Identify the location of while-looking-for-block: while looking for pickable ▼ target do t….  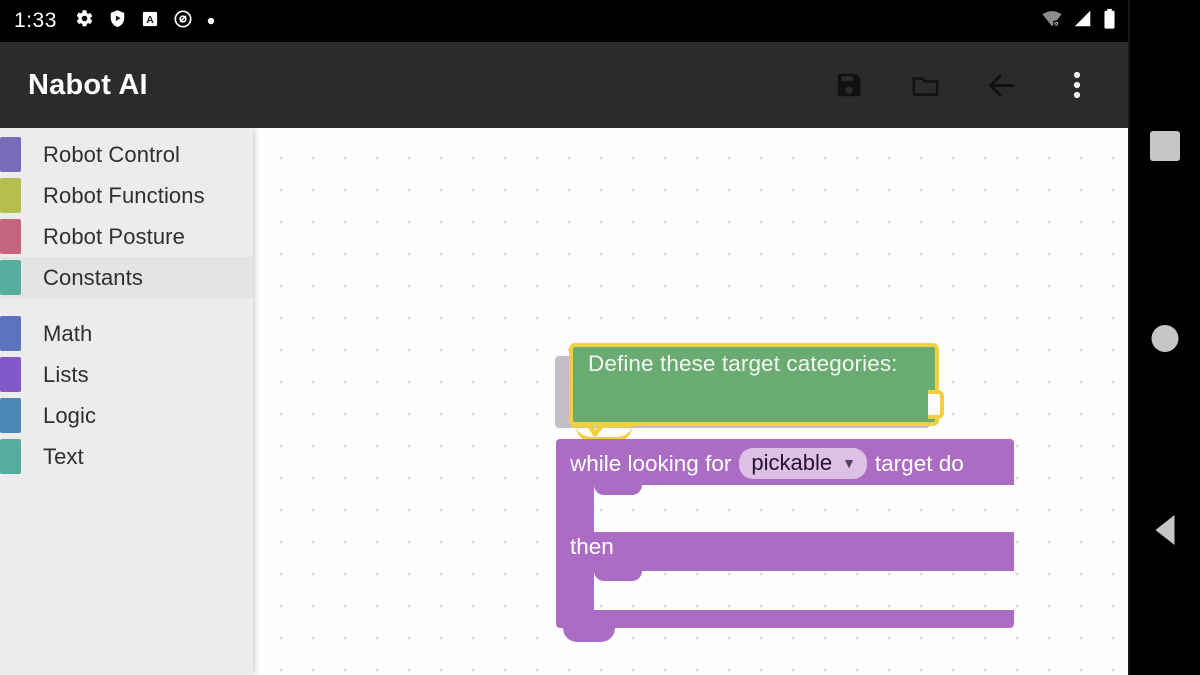
(785, 540).